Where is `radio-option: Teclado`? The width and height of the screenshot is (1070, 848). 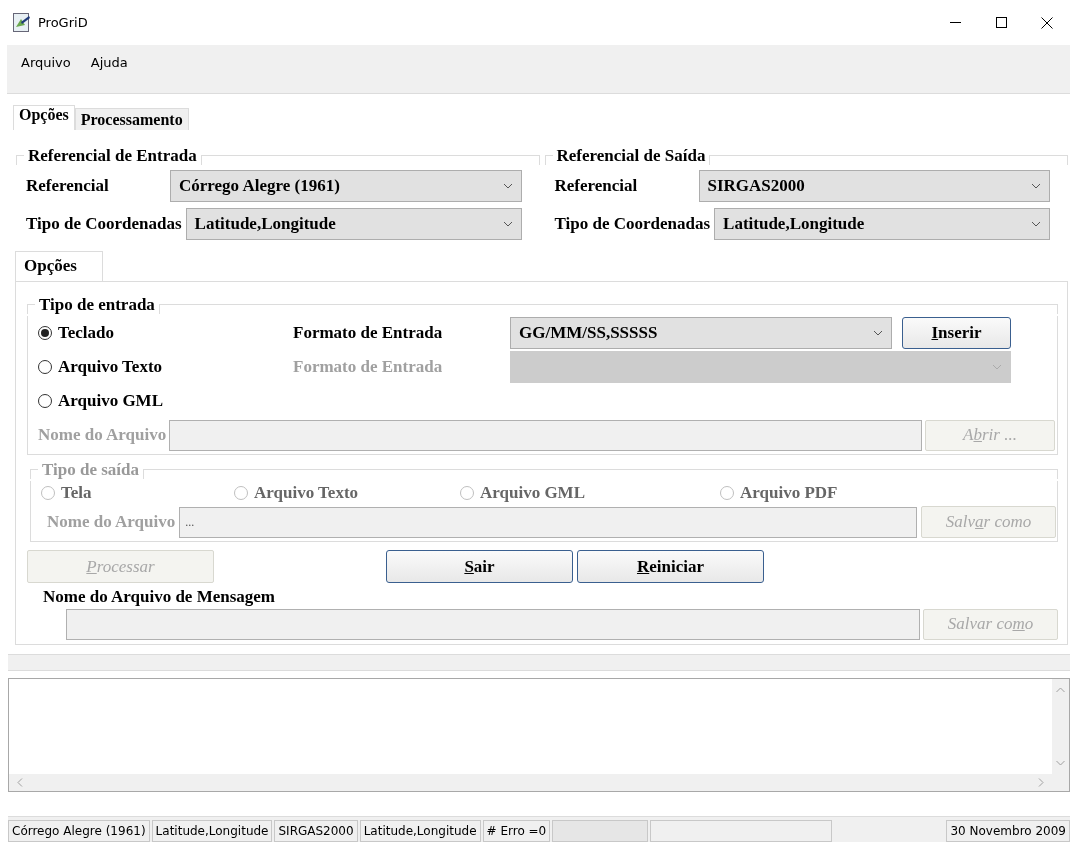
radio-option: Teclado is located at coordinates (76, 333).